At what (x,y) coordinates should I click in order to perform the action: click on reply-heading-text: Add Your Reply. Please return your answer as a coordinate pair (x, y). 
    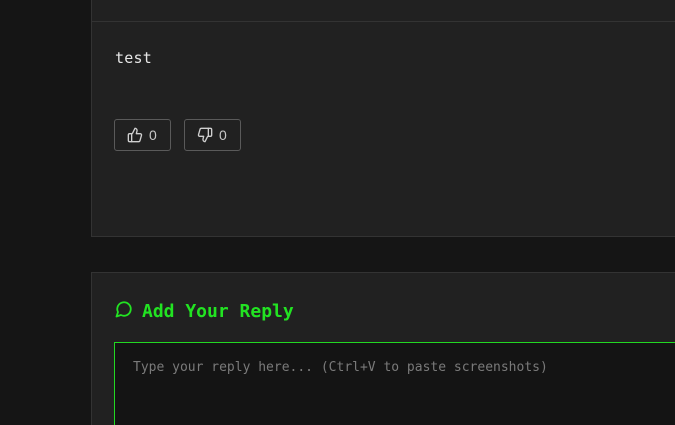
    Looking at the image, I should click on (218, 311).